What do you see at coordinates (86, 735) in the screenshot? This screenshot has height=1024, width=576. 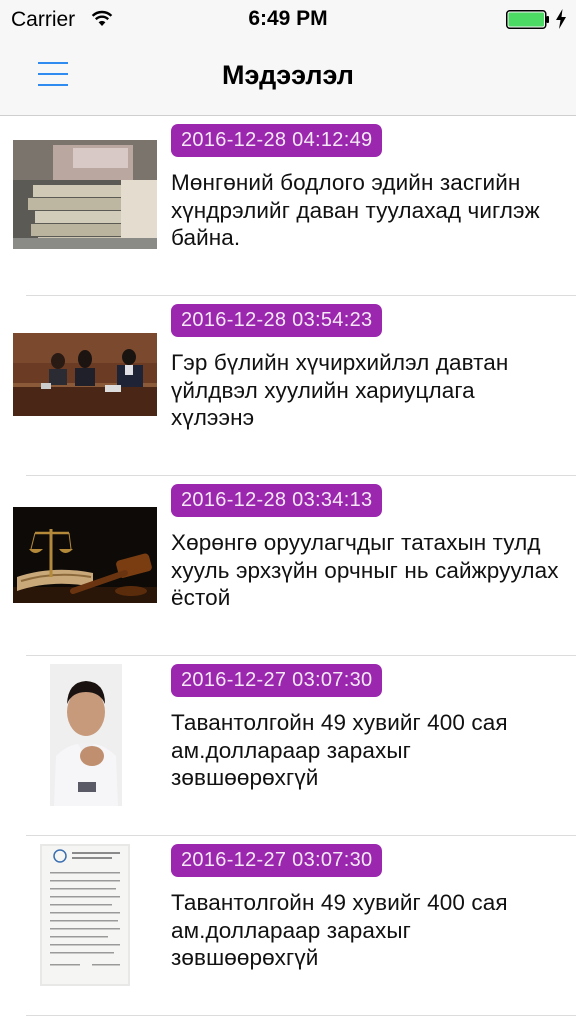 I see `portrait-thumbnail` at bounding box center [86, 735].